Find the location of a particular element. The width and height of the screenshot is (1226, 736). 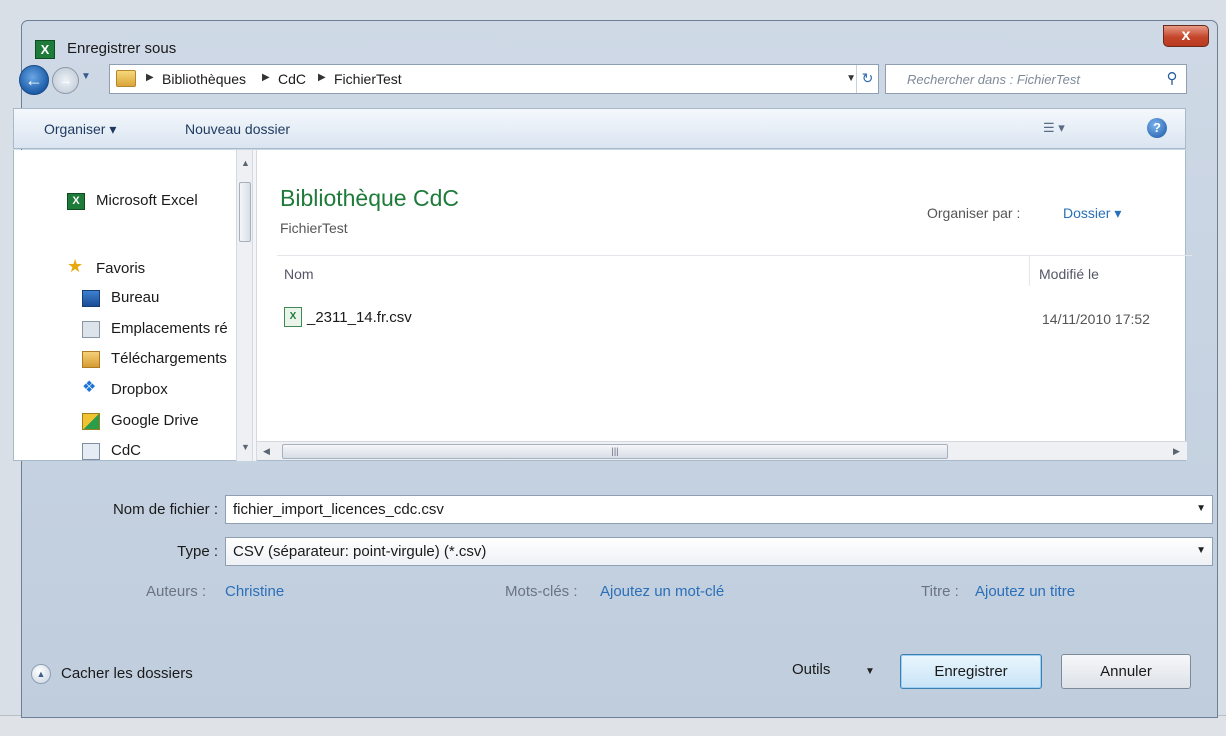

nav-label: Bureau is located at coordinates (135, 297).